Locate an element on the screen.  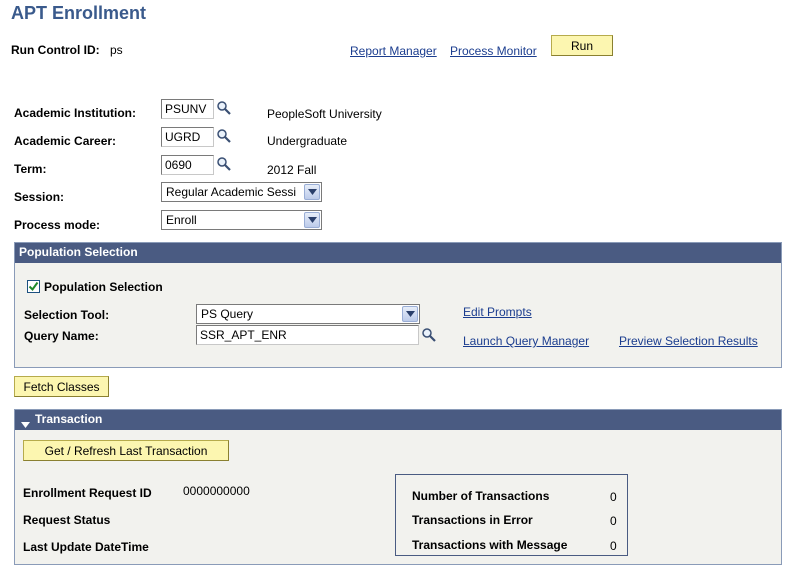
institution-lookup-icon is located at coordinates (224, 109).